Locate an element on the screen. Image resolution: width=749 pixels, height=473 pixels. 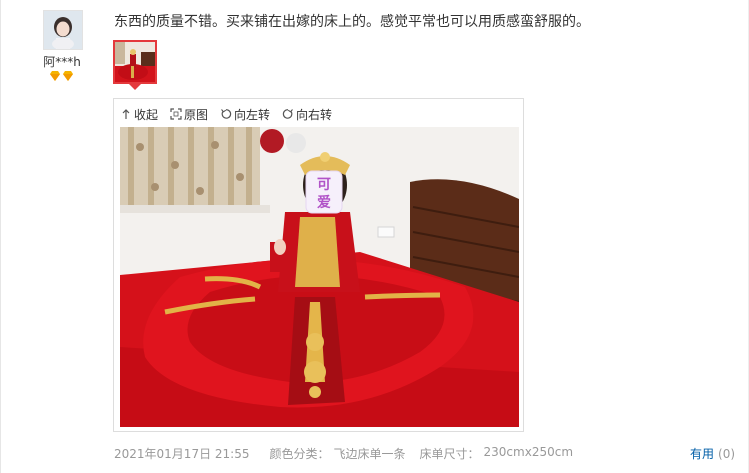
product-properties: 颜色分类： 飞边床单一条 床单尺寸： 230cmx250cm is located at coordinates (421, 453).